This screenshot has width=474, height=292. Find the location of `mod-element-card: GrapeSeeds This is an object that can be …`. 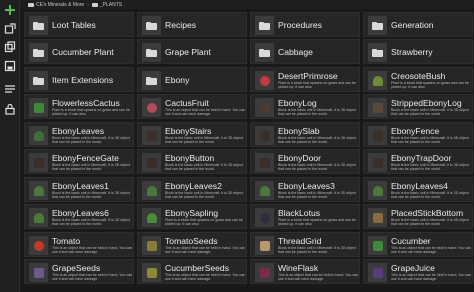

mod-element-card: GrapeSeeds This is an object that can be … is located at coordinates (79, 271).